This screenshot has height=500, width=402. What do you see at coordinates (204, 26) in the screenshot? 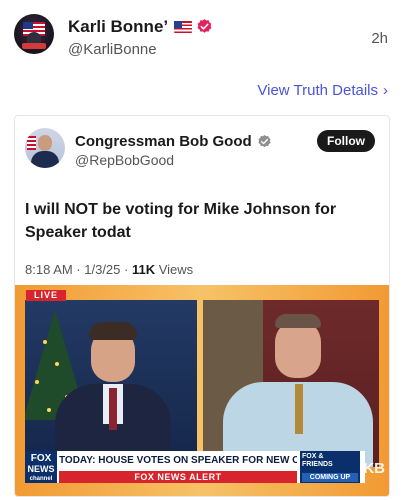
I see `verified-badge-icon` at bounding box center [204, 26].